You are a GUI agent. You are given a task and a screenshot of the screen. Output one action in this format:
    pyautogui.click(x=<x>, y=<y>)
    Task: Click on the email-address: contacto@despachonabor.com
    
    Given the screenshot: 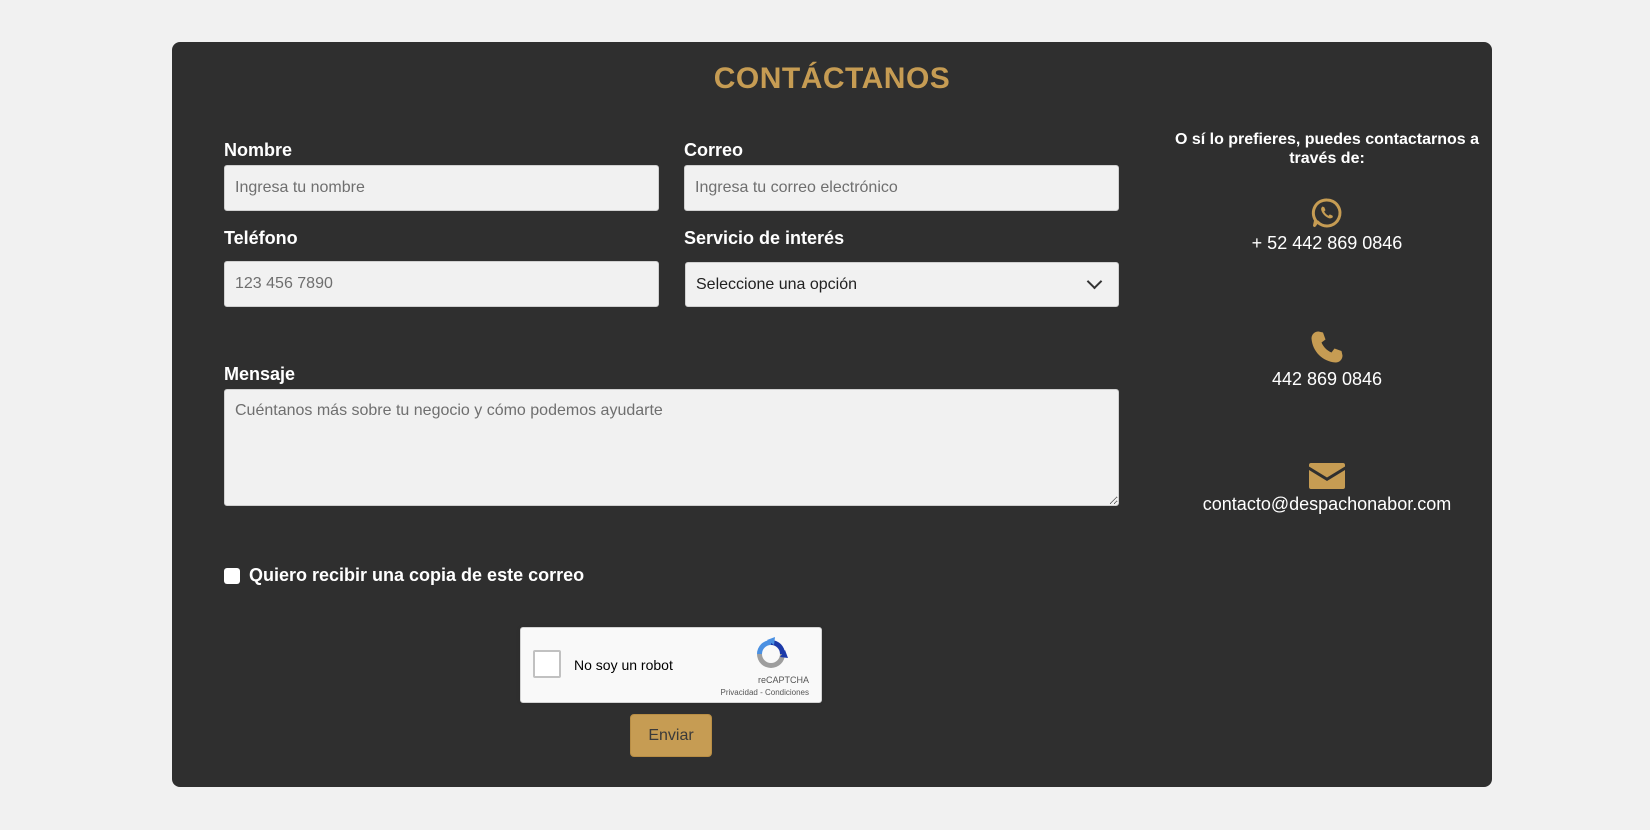 What is the action you would take?
    pyautogui.click(x=1327, y=504)
    